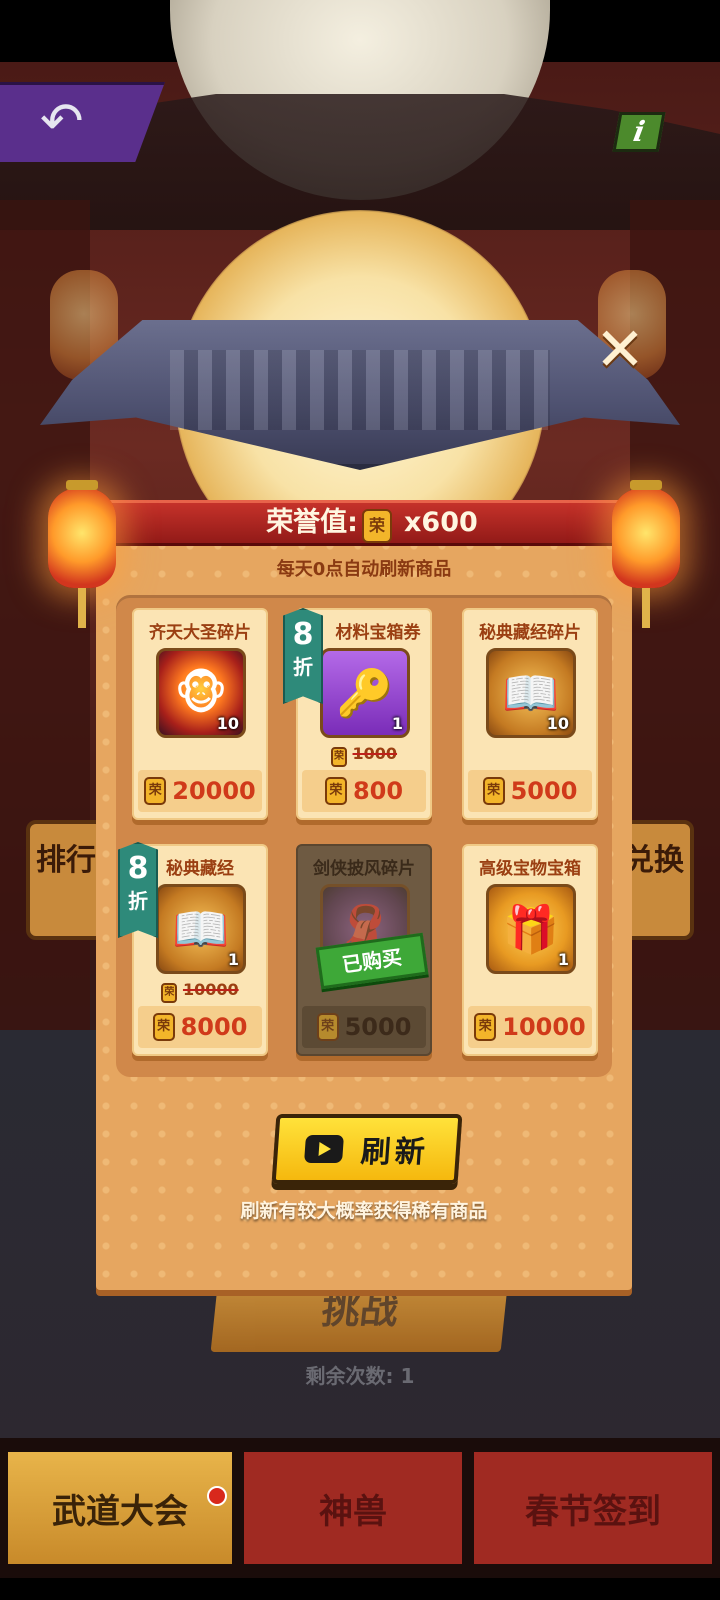 The width and height of the screenshot is (720, 1600). I want to click on item-price: 8000, so click(214, 1027).